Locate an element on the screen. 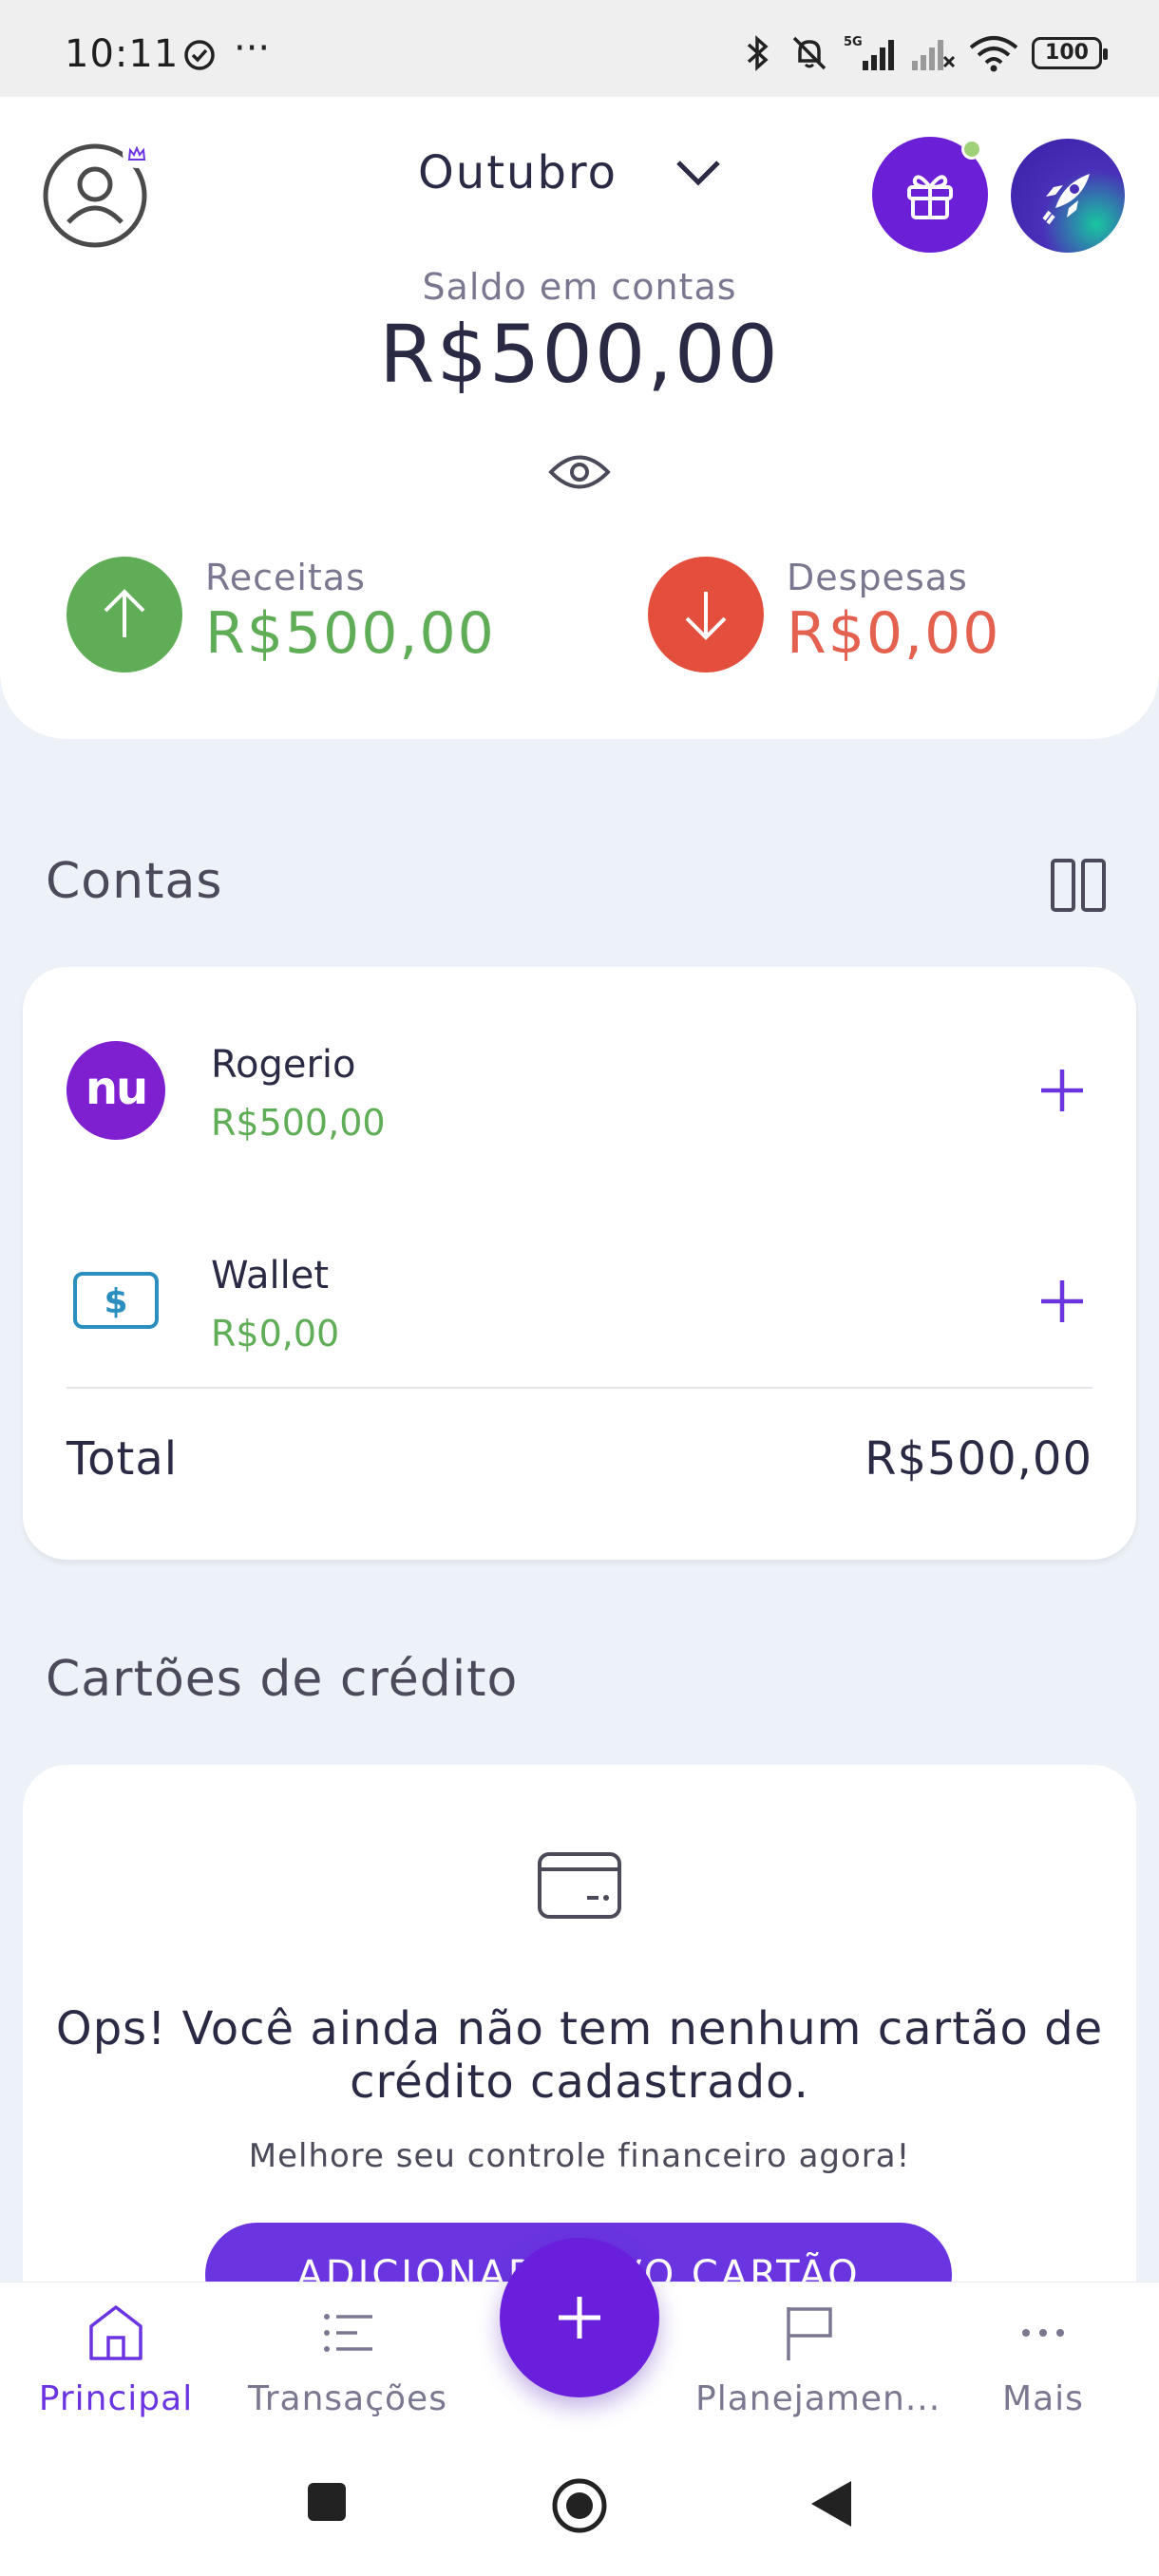  rocket-button is located at coordinates (1068, 196).